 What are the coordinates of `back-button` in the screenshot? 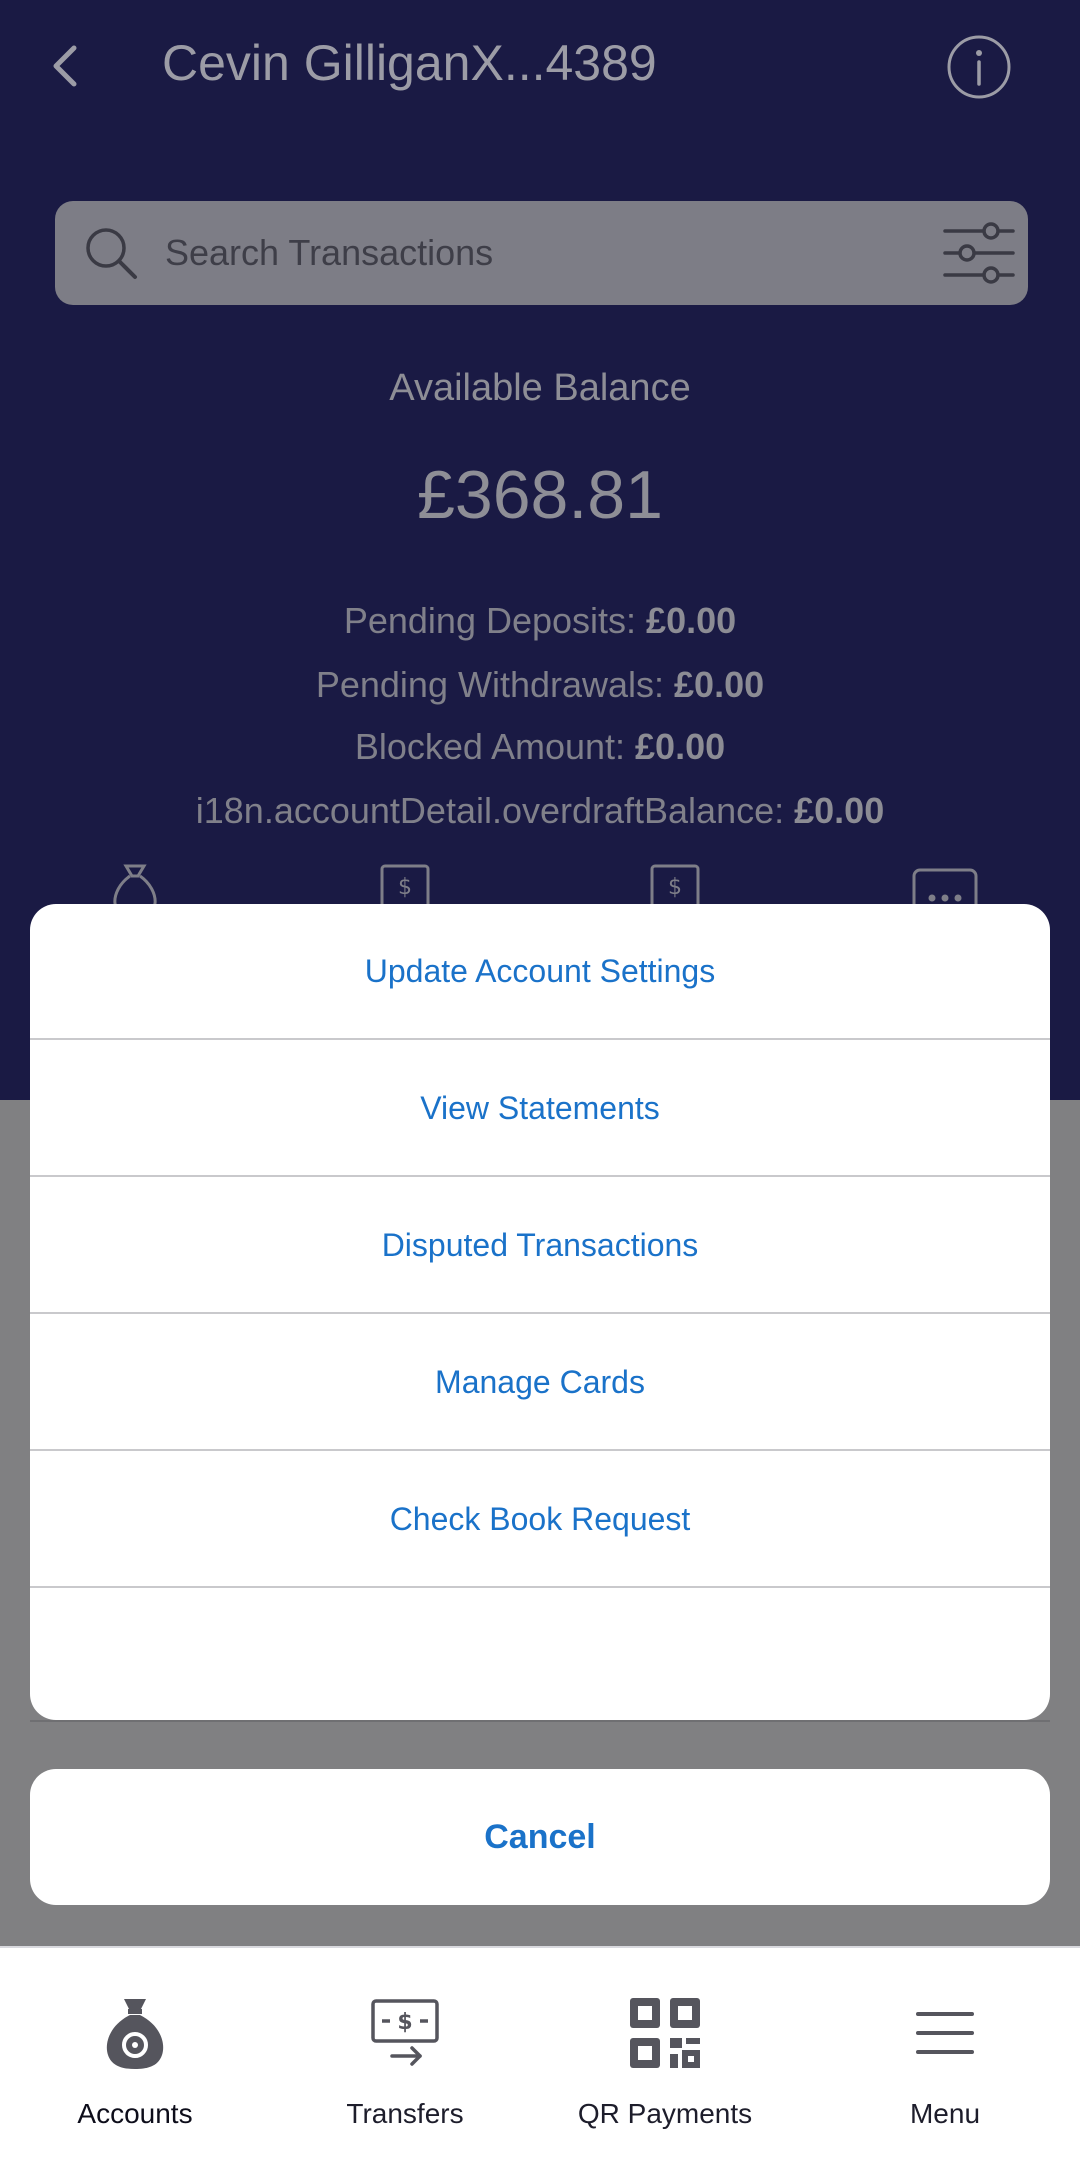 It's located at (65, 66).